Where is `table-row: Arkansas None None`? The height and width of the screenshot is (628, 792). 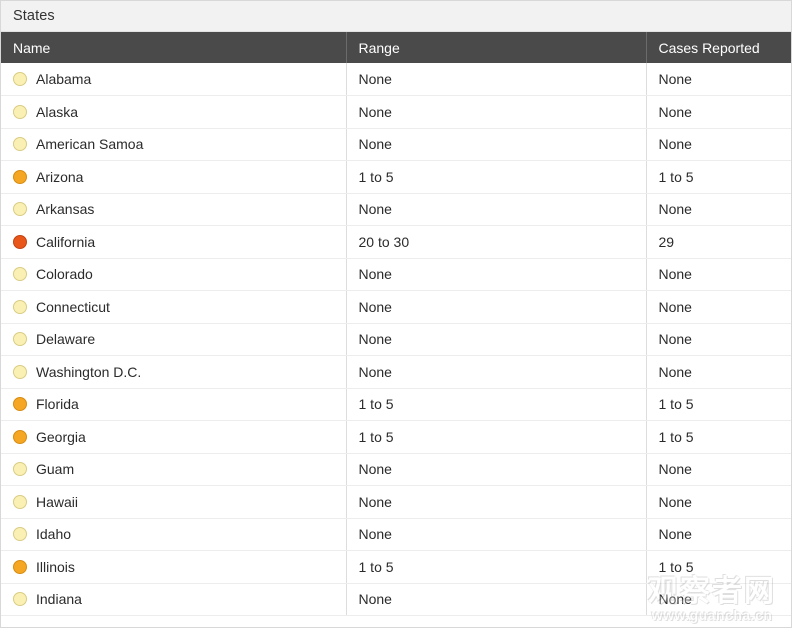 table-row: Arkansas None None is located at coordinates (396, 209).